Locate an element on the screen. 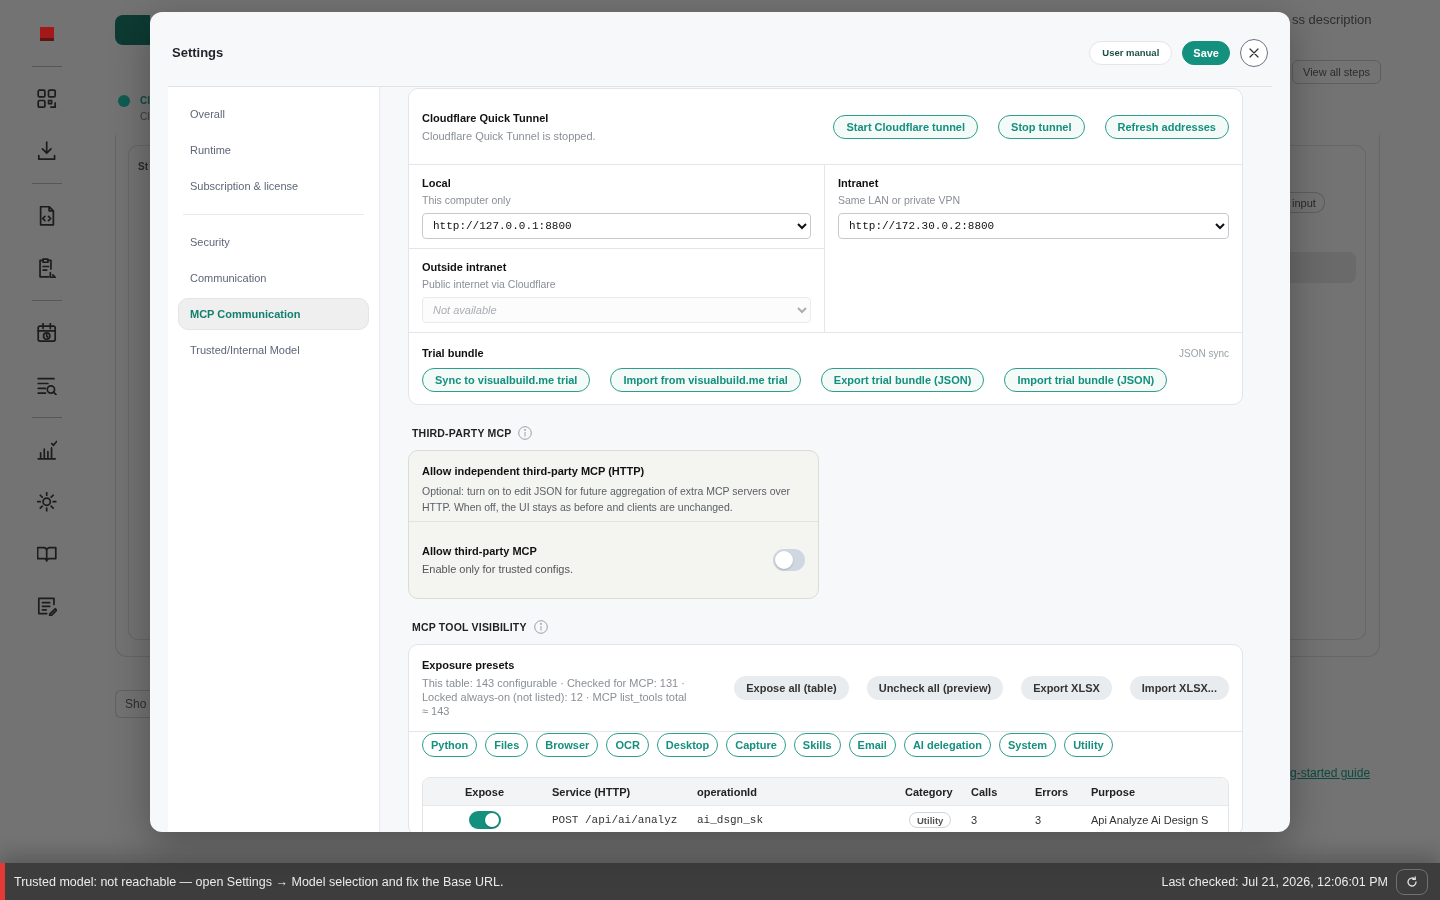 This screenshot has width=1440, height=900. nav-item: Runtime is located at coordinates (273, 150).